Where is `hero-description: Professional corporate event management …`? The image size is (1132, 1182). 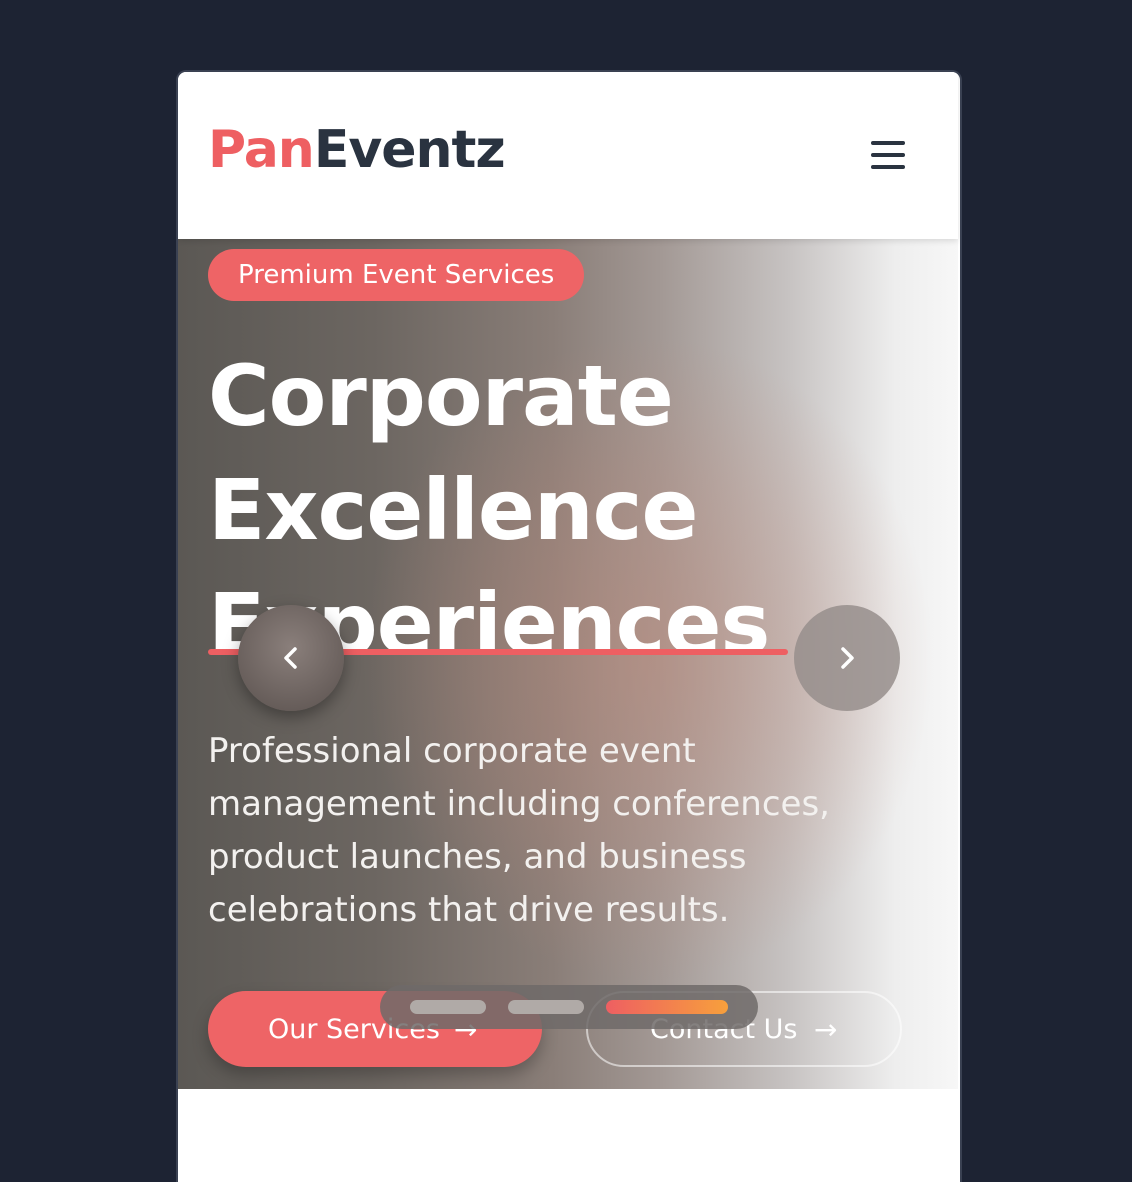 hero-description: Professional corporate event management … is located at coordinates (519, 830).